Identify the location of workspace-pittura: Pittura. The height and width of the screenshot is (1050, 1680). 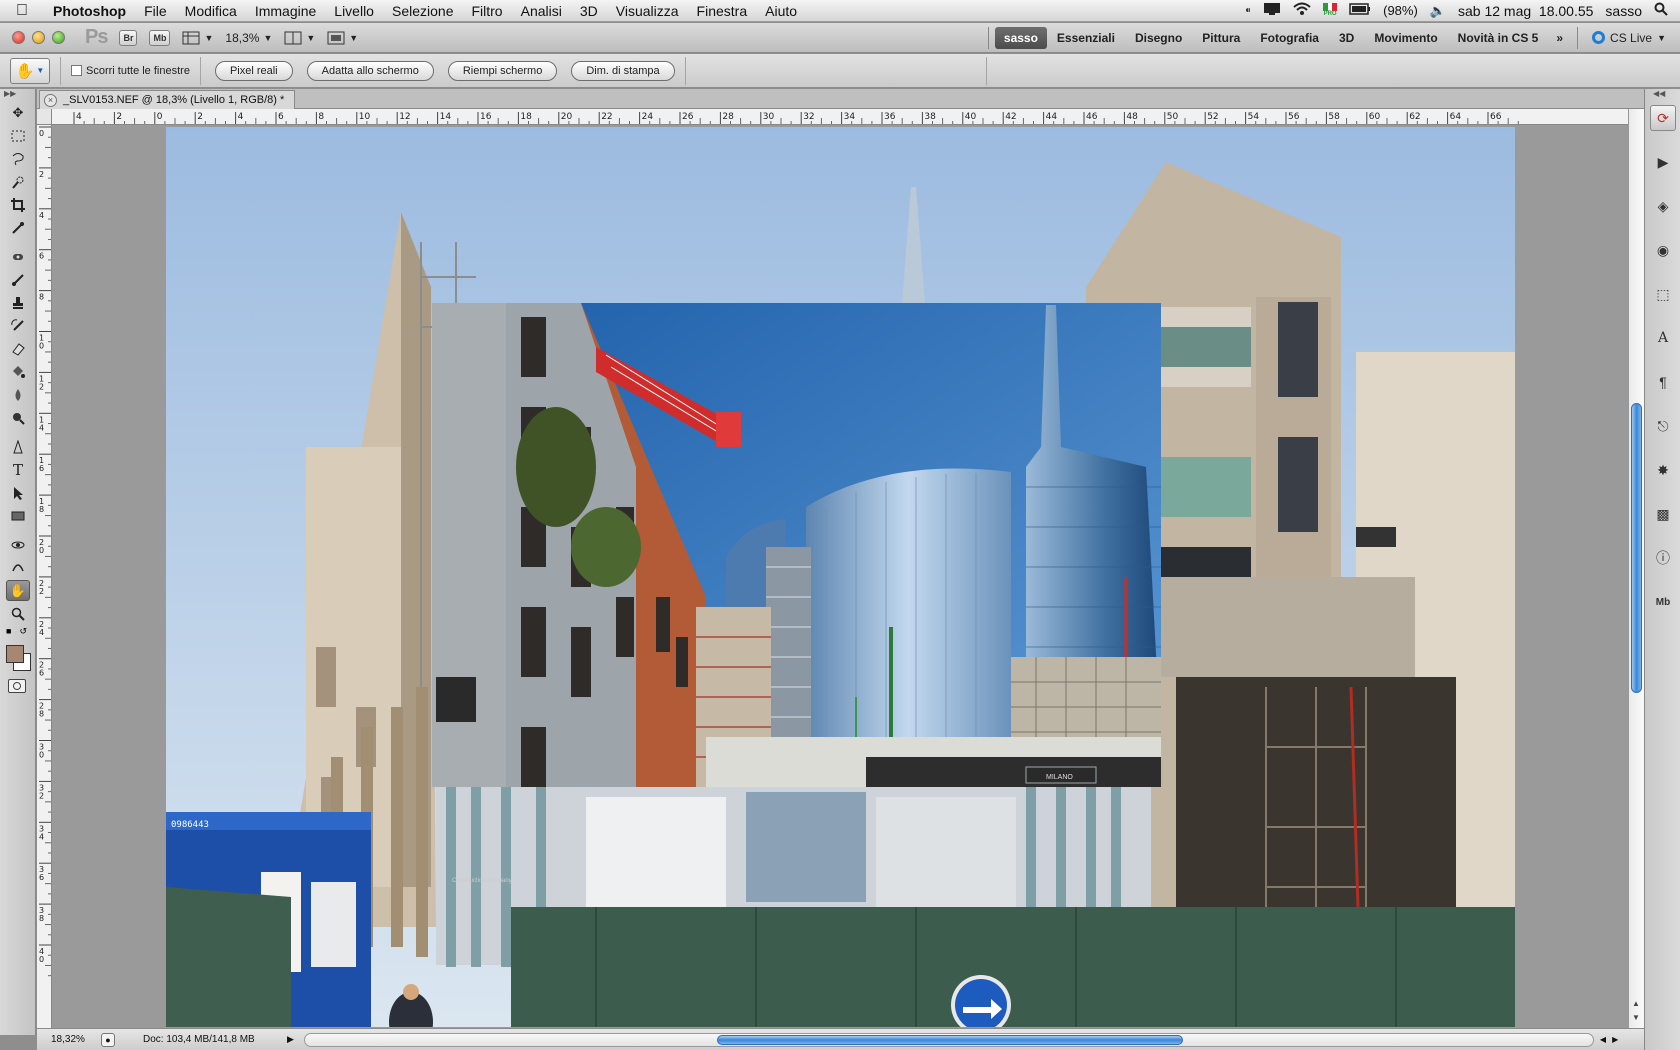
(1221, 38).